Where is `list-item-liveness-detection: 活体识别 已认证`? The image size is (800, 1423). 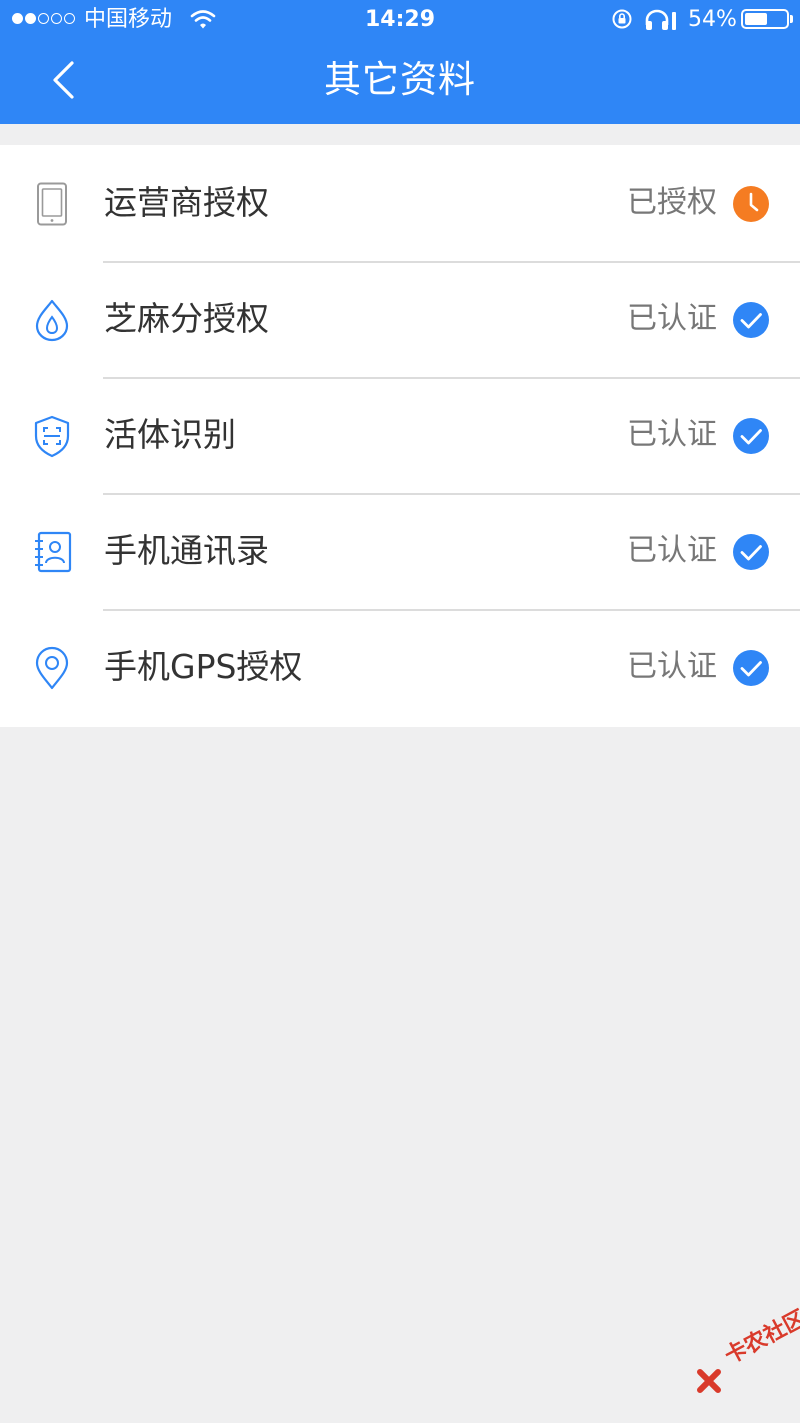 list-item-liveness-detection: 活体识别 已认证 is located at coordinates (400, 434).